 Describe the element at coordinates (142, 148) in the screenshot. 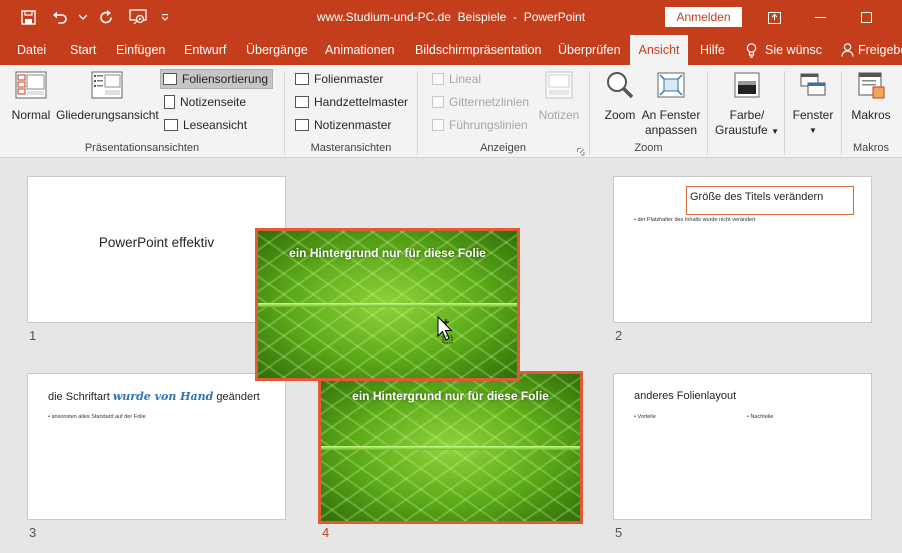

I see `group-label-praesentationsansichten: Präsentationsansichten` at that location.